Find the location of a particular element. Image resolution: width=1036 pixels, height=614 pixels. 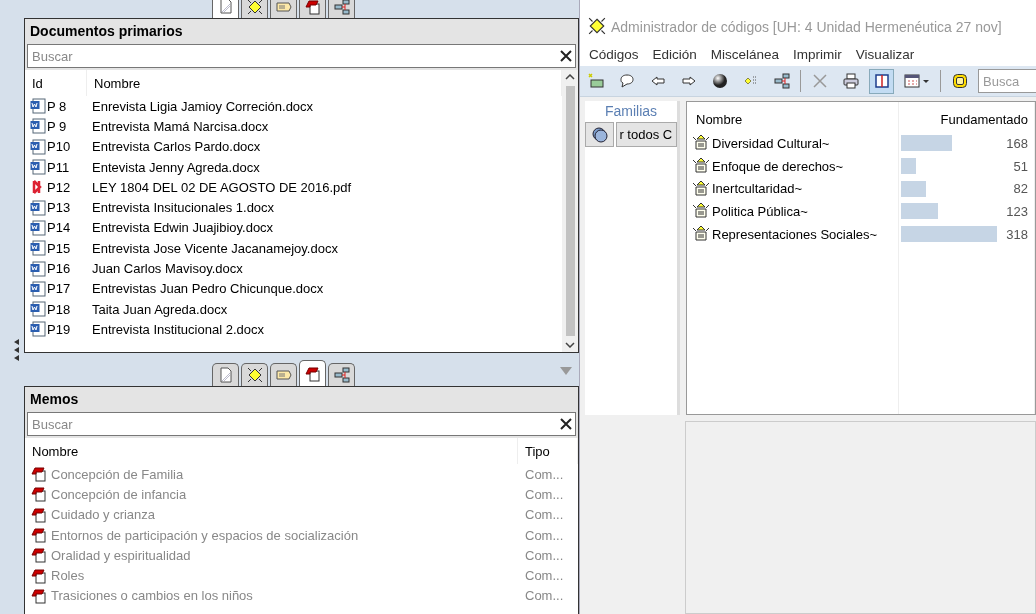

scroll-up-icon is located at coordinates (570, 77).